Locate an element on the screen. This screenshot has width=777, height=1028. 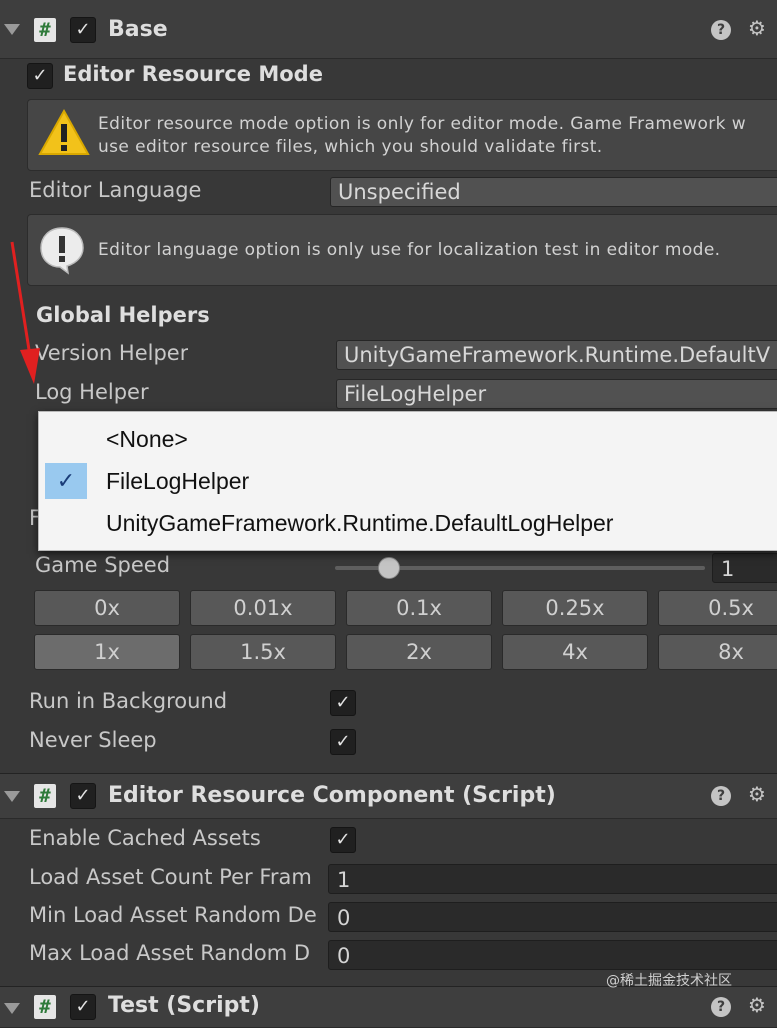
editor-resource-component-enabled-checkbox: ✓ is located at coordinates (83, 796).